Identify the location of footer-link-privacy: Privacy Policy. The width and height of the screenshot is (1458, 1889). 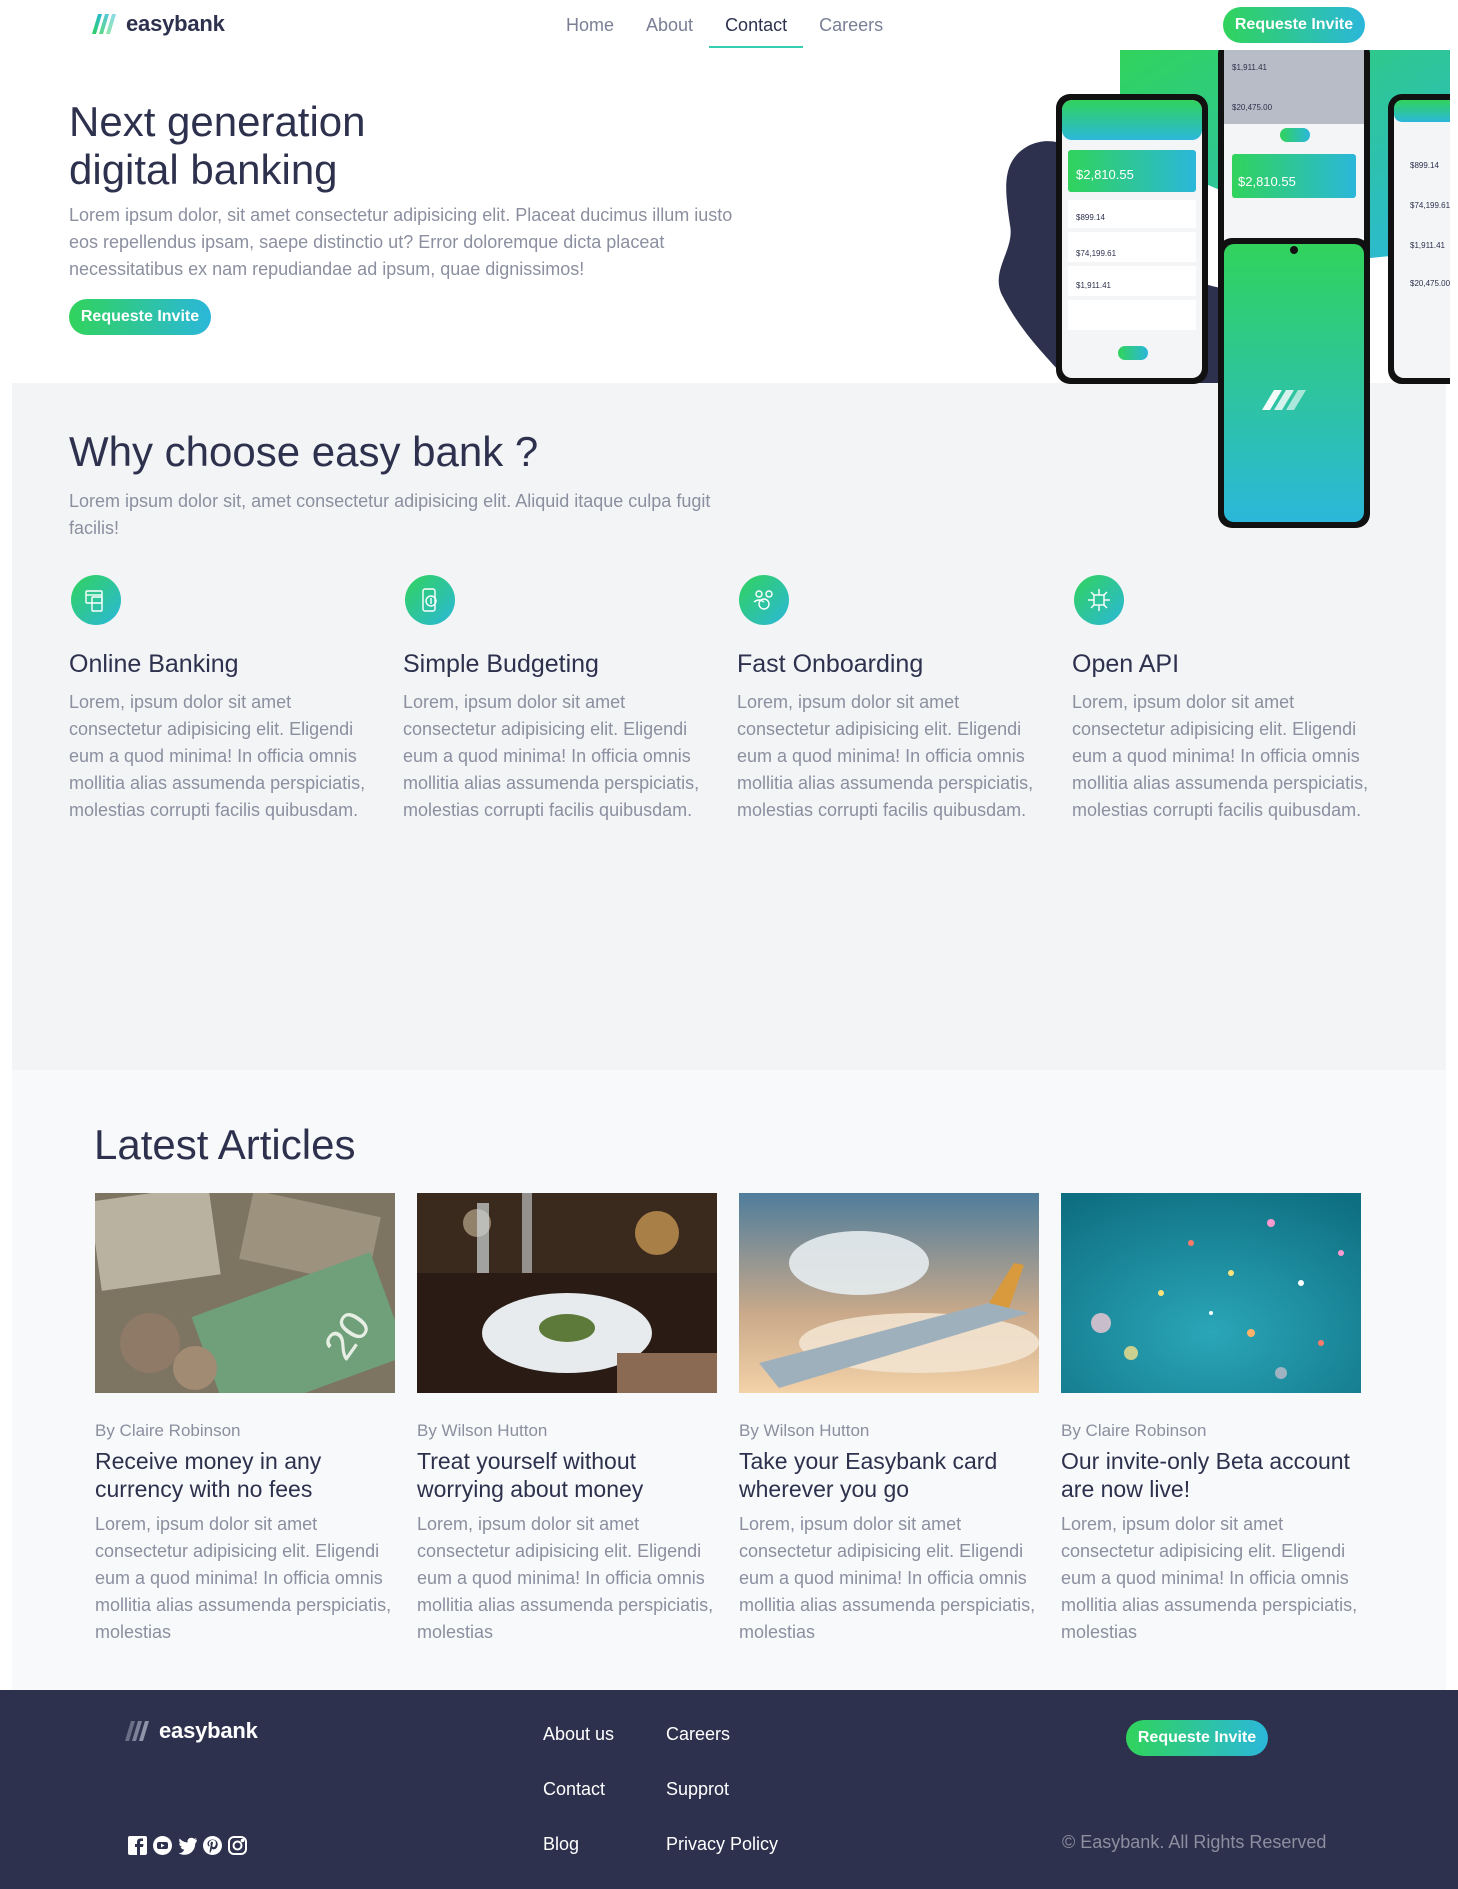
(722, 1844).